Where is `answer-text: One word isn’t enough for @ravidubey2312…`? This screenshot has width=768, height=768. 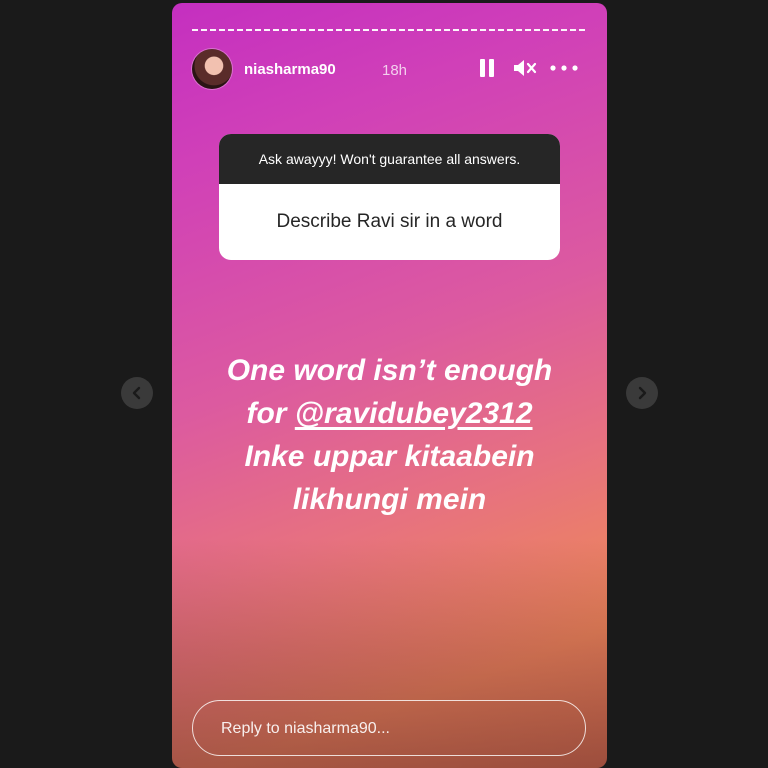 answer-text: One word isn’t enough for @ravidubey2312… is located at coordinates (389, 435).